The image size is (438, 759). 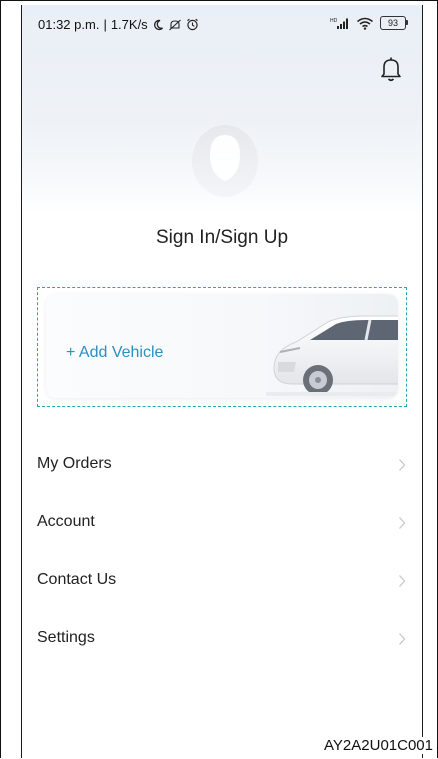 What do you see at coordinates (74, 463) in the screenshot?
I see `menu-item-label: My Orders` at bounding box center [74, 463].